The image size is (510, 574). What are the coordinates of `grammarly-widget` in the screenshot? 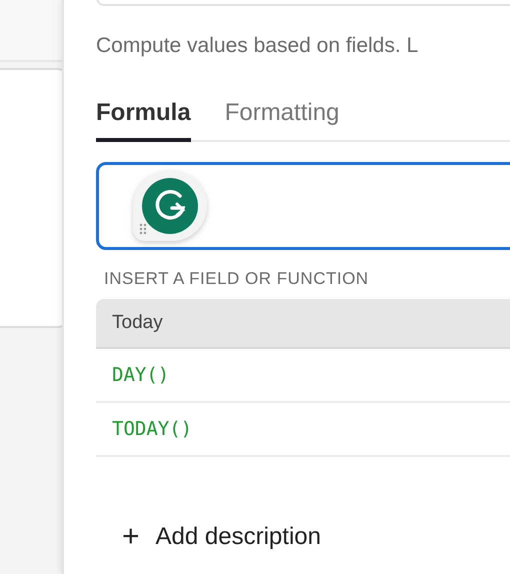 It's located at (170, 206).